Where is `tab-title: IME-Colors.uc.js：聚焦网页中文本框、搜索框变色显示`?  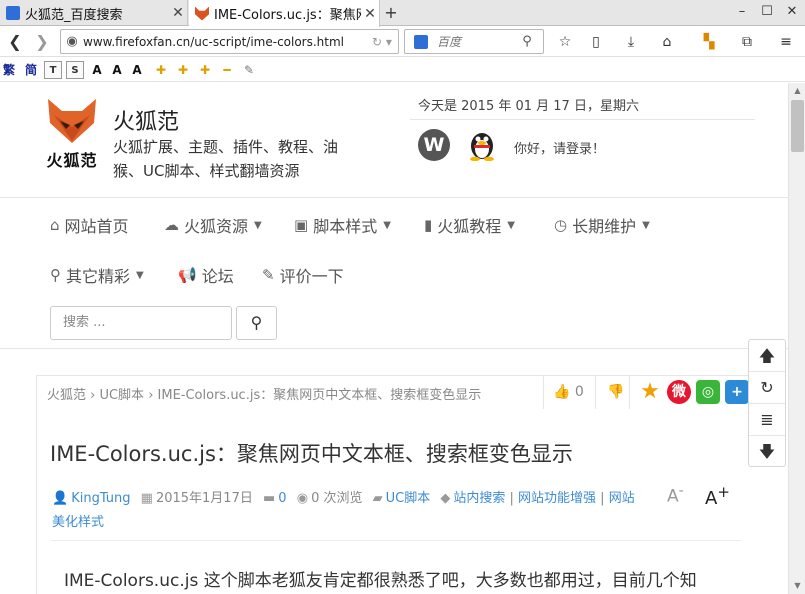
tab-title: IME-Colors.uc.js：聚焦网页中文本框、搜索框变色显示 is located at coordinates (287, 15).